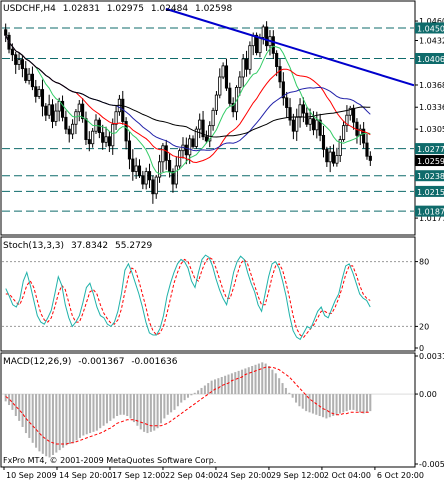 Image resolution: width=444 pixels, height=484 pixels. What do you see at coordinates (347, 475) in the screenshot?
I see `time-tick-label: 2 Oct 04:00` at bounding box center [347, 475].